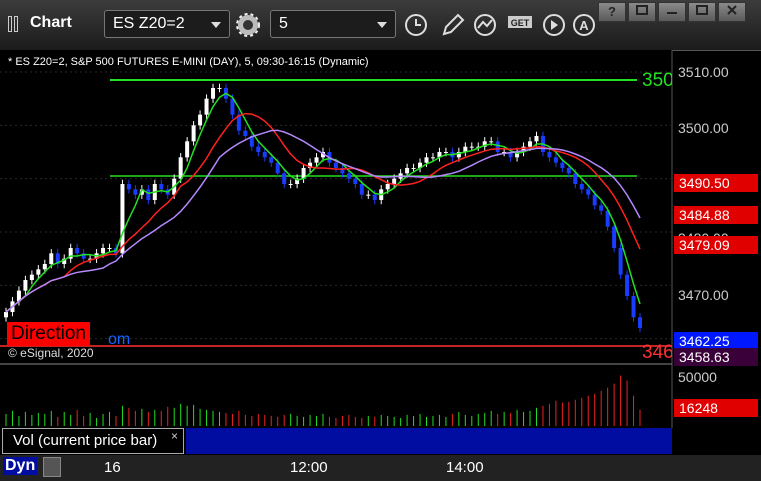 The image size is (761, 481). I want to click on price-tag: 3484.88, so click(716, 215).